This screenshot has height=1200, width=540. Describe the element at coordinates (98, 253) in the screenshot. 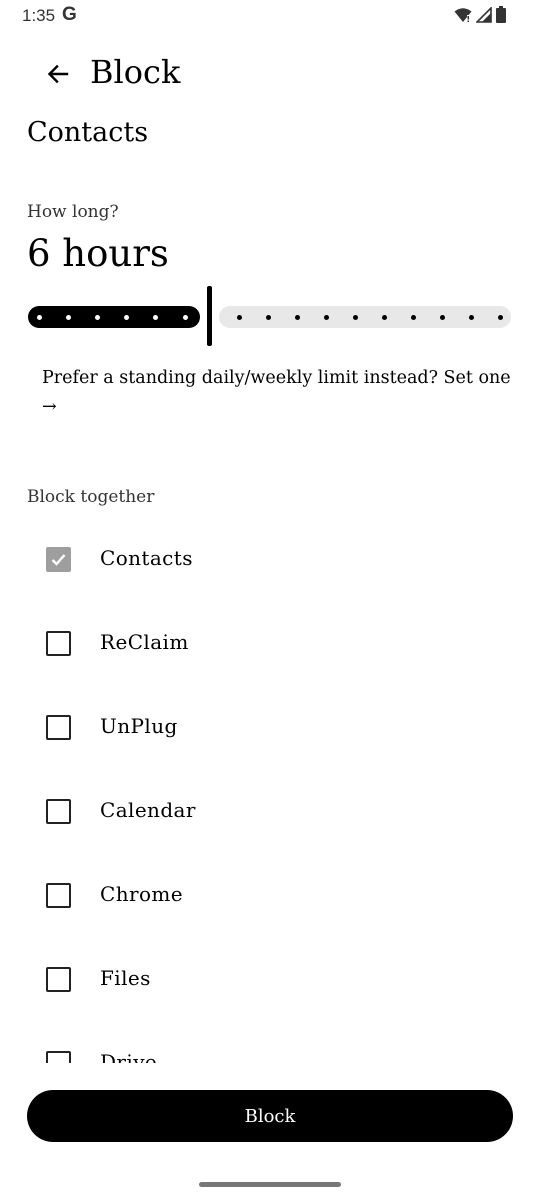

I see `duration-value: 6 hours` at that location.